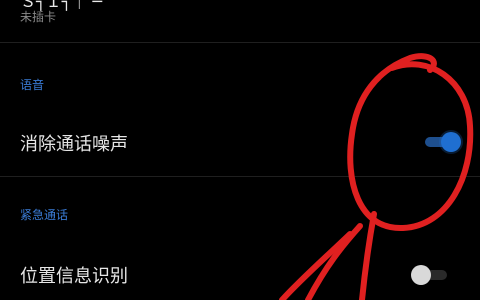 This screenshot has width=480, height=300. I want to click on location-identification-switch, so click(430, 275).